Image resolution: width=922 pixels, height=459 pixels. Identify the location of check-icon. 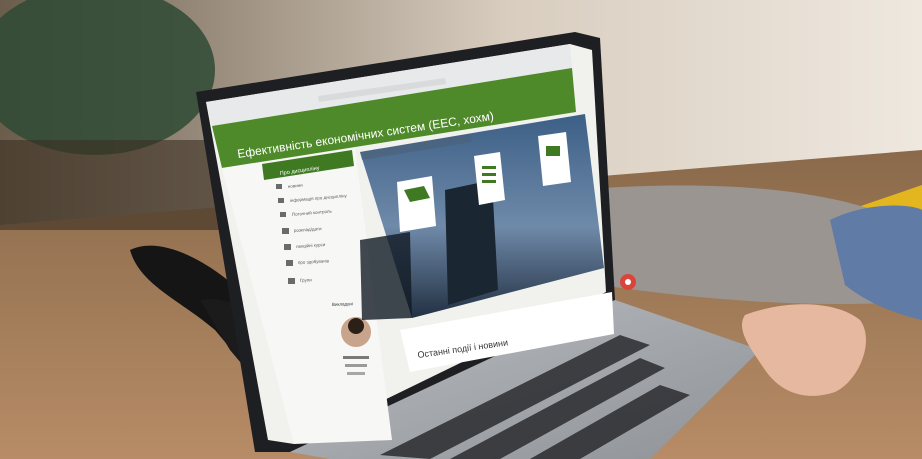
(283, 214).